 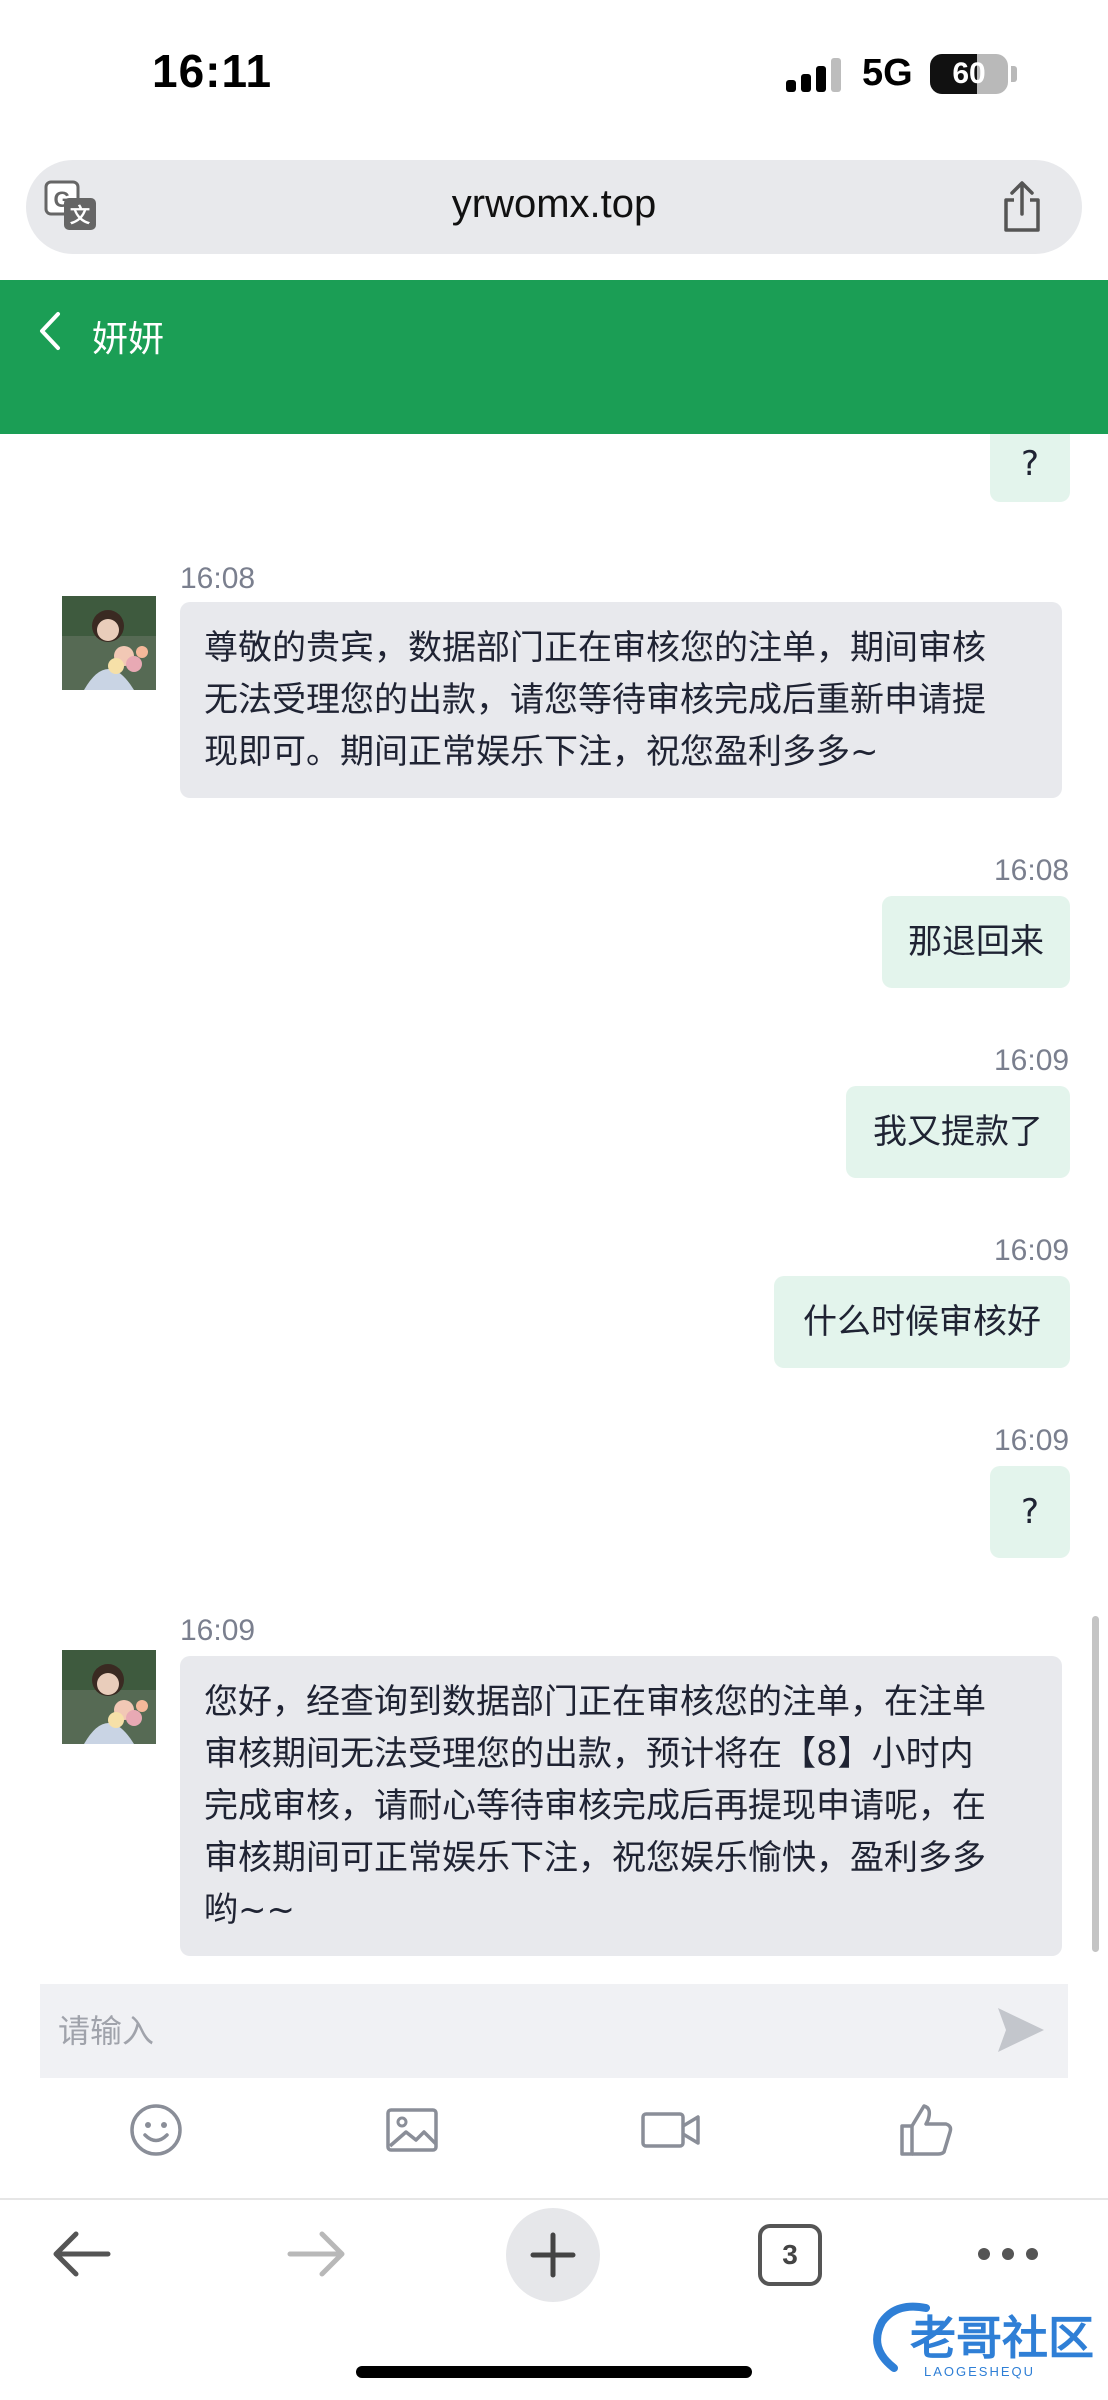 I want to click on outgoing-message-bubble: 我又提款了, so click(x=958, y=1132).